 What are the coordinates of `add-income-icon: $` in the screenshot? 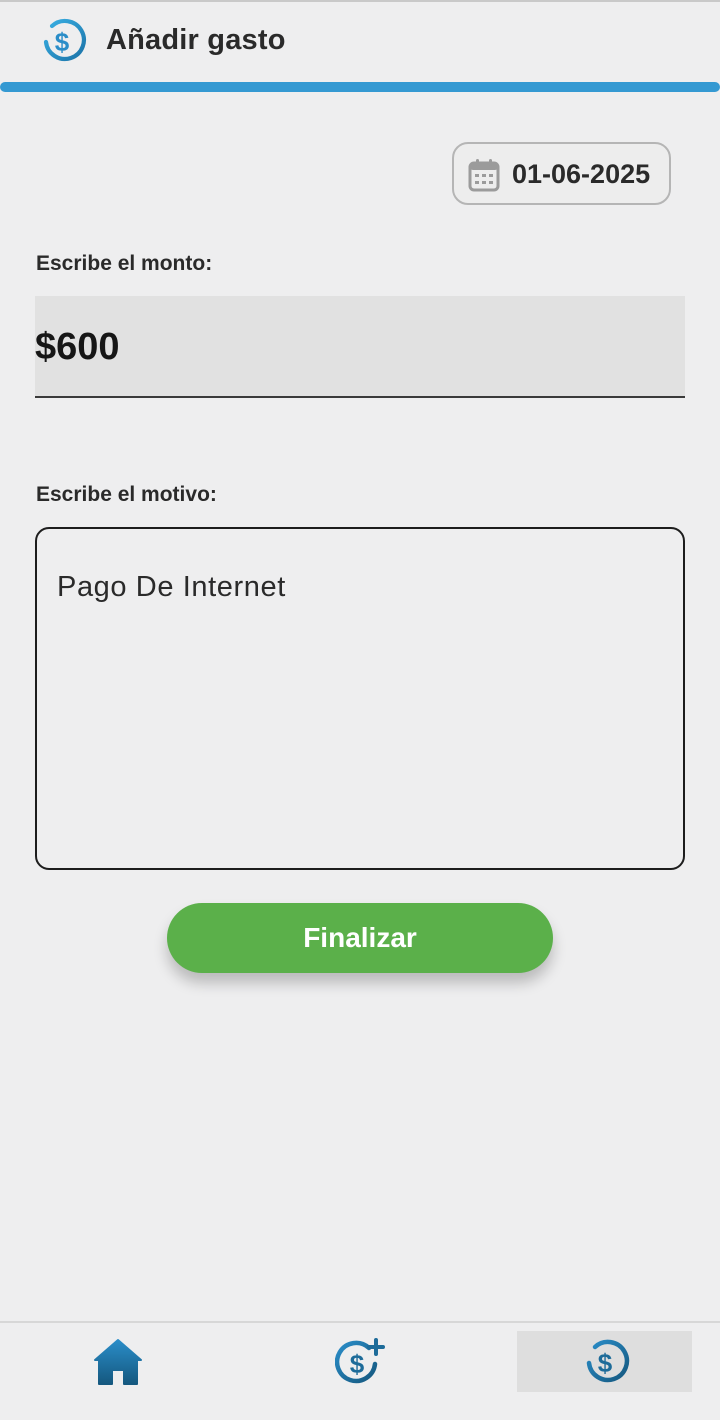 It's located at (359, 1360).